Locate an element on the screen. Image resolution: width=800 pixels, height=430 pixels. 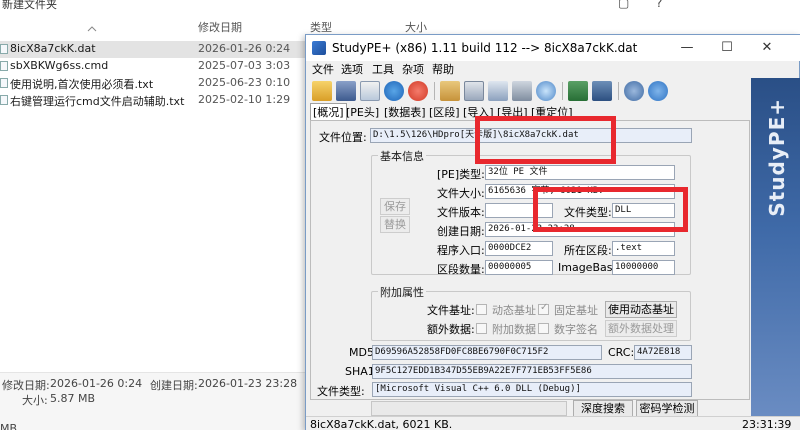
basic-info-title: 基本信息 is located at coordinates (402, 156).